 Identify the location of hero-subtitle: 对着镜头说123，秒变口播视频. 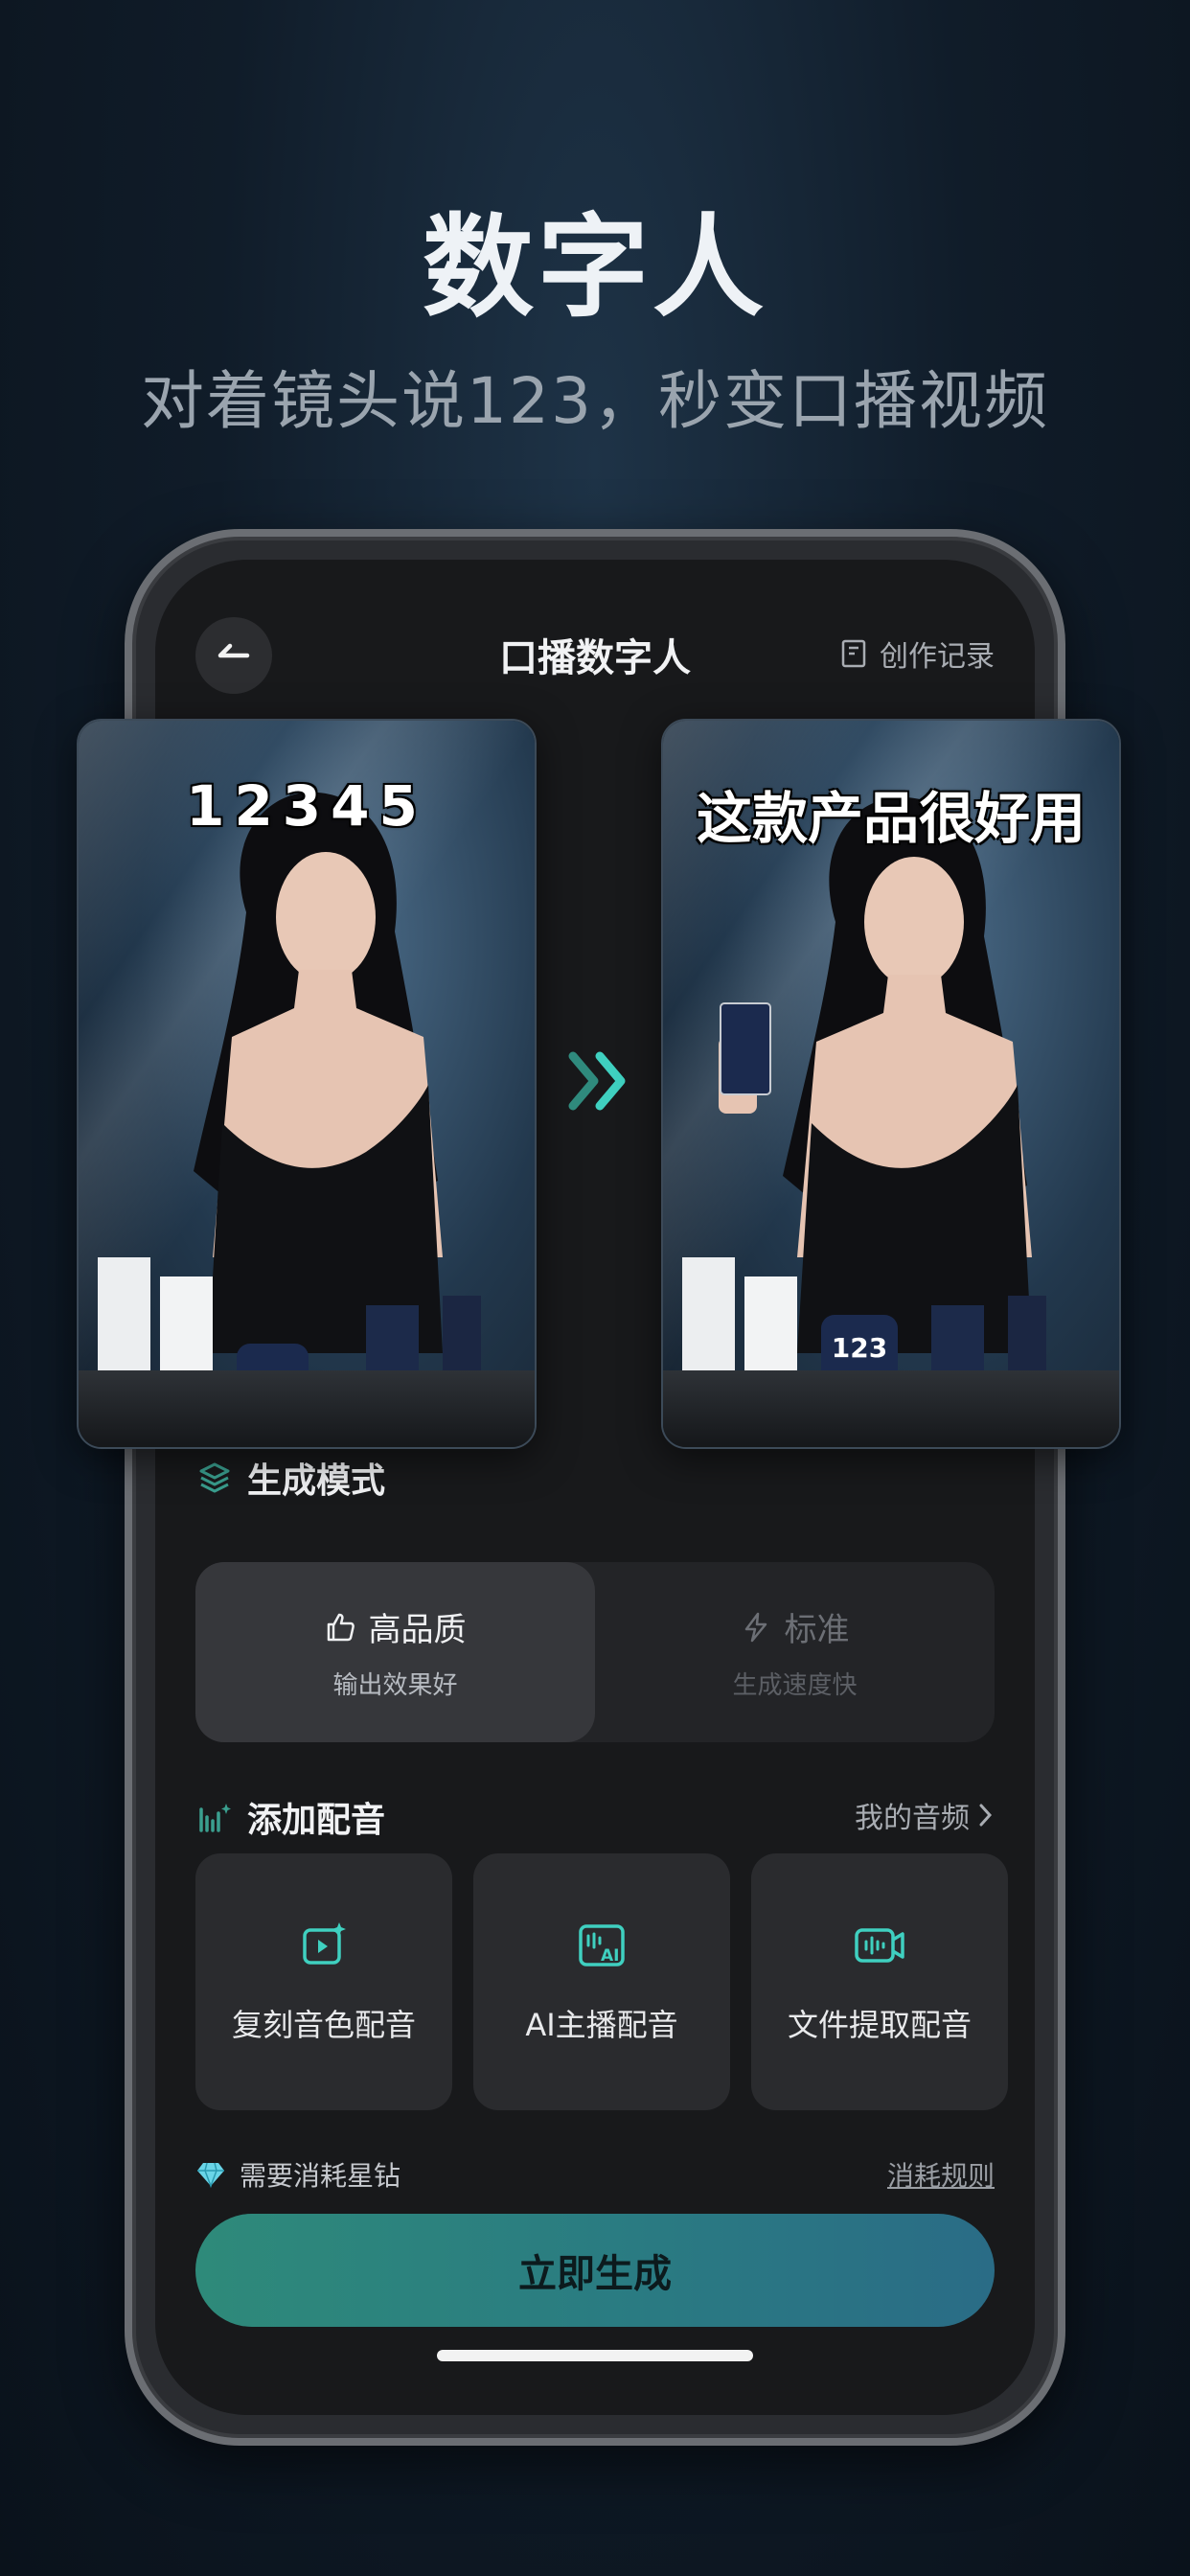
(595, 401).